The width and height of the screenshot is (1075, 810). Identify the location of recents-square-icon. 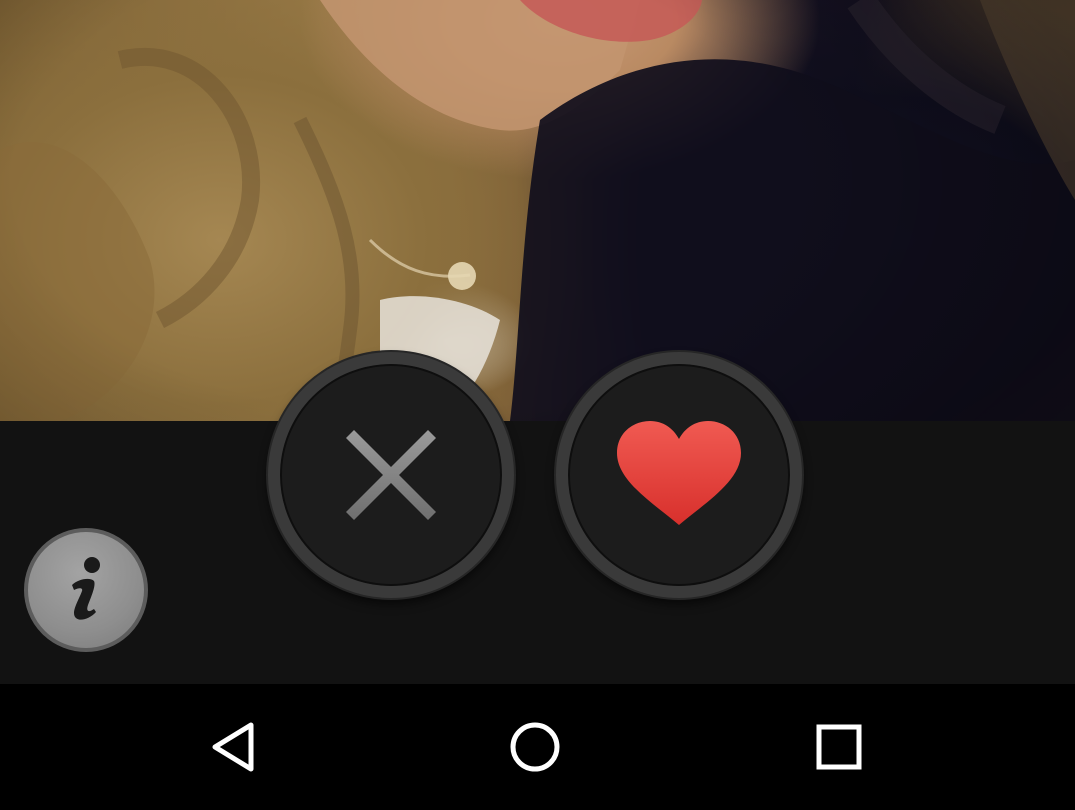
(839, 747).